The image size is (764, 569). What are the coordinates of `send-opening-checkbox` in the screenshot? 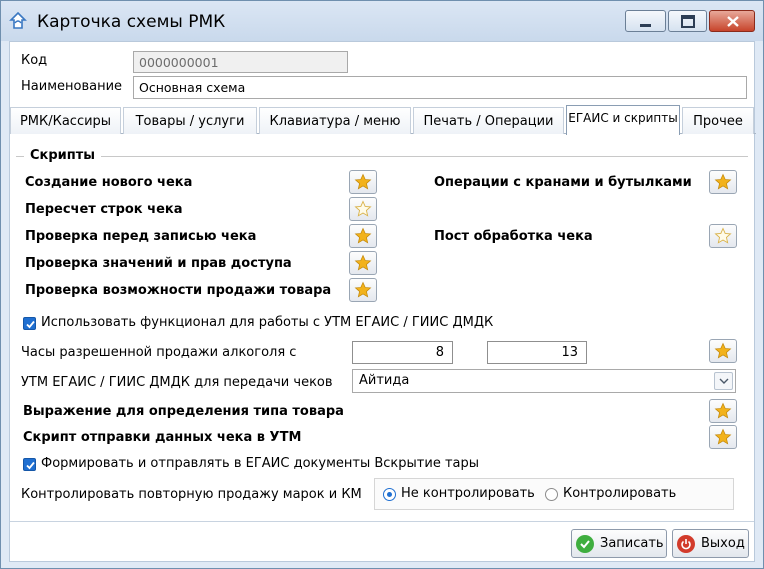 It's located at (29, 464).